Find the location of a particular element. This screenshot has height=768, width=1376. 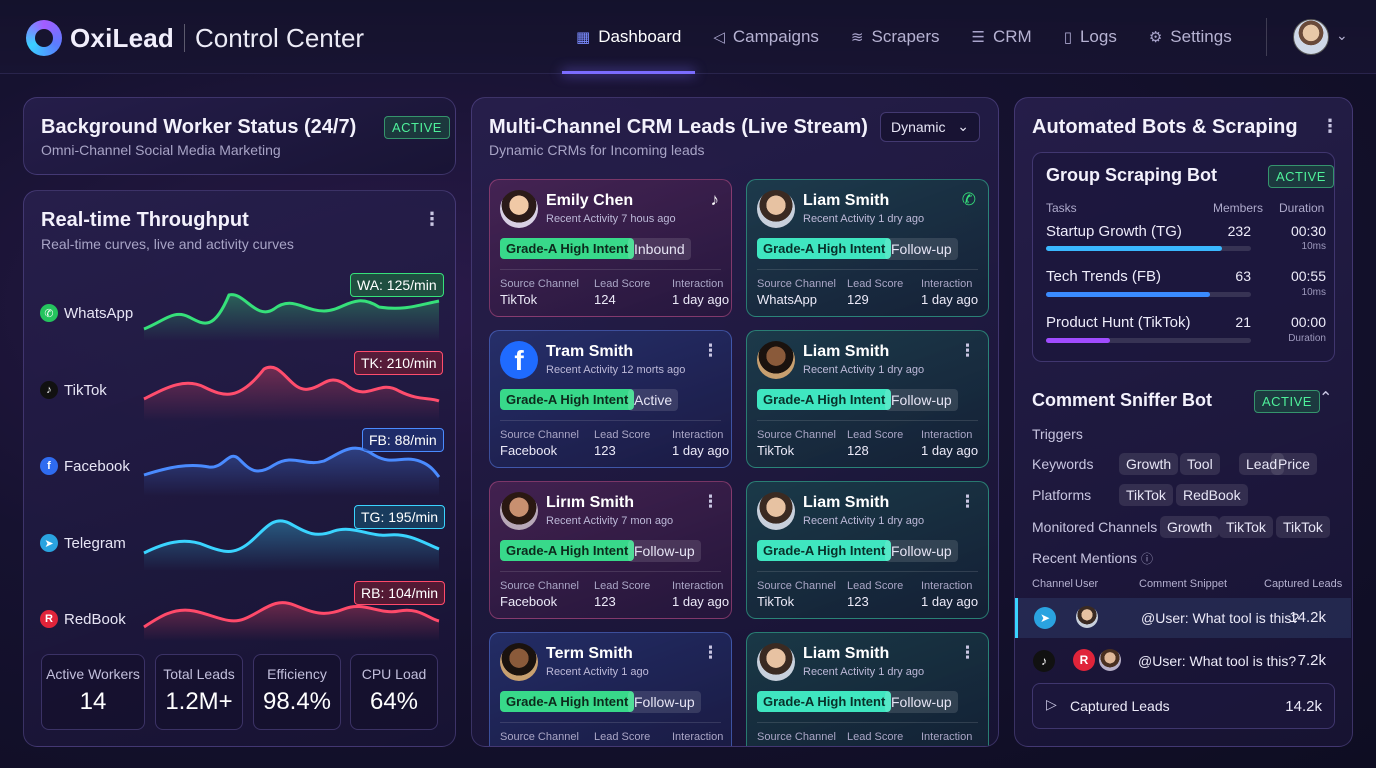

lead-name: Liam Smith is located at coordinates (846, 653).